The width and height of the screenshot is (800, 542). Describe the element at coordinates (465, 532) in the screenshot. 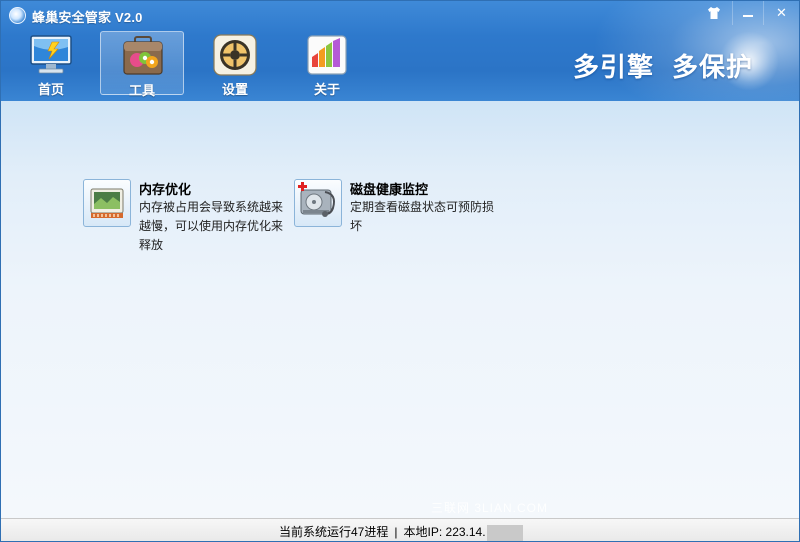

I see `ip-value: 223.14.` at that location.